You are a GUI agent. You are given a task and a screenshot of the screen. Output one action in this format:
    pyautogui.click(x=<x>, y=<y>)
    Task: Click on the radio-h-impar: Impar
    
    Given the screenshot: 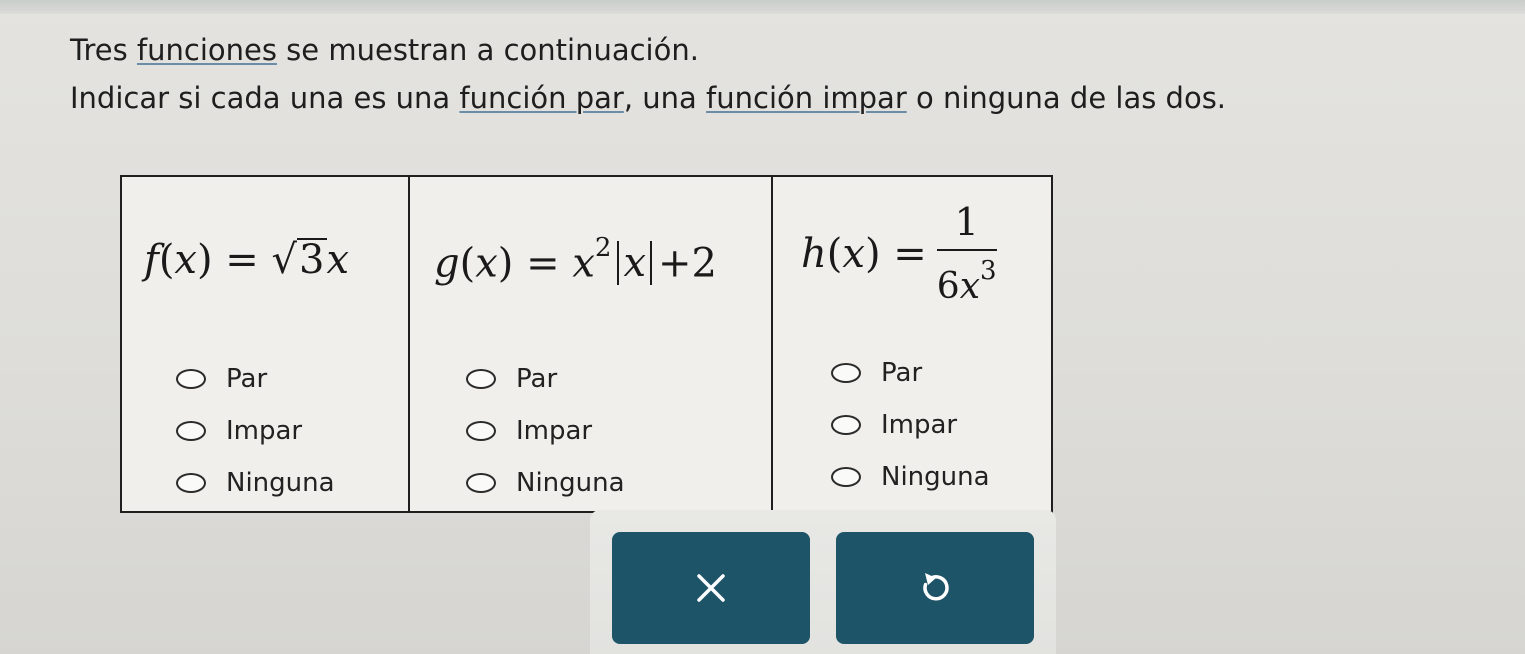 What is the action you would take?
    pyautogui.click(x=910, y=425)
    